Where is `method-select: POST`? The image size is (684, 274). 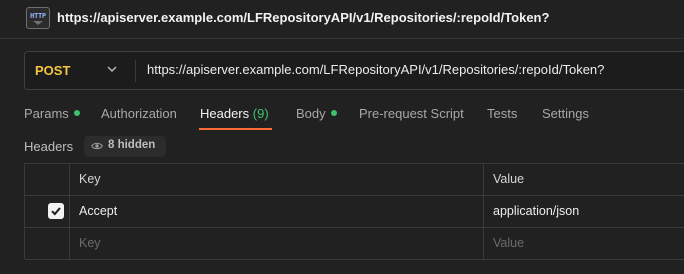 method-select: POST is located at coordinates (52, 70).